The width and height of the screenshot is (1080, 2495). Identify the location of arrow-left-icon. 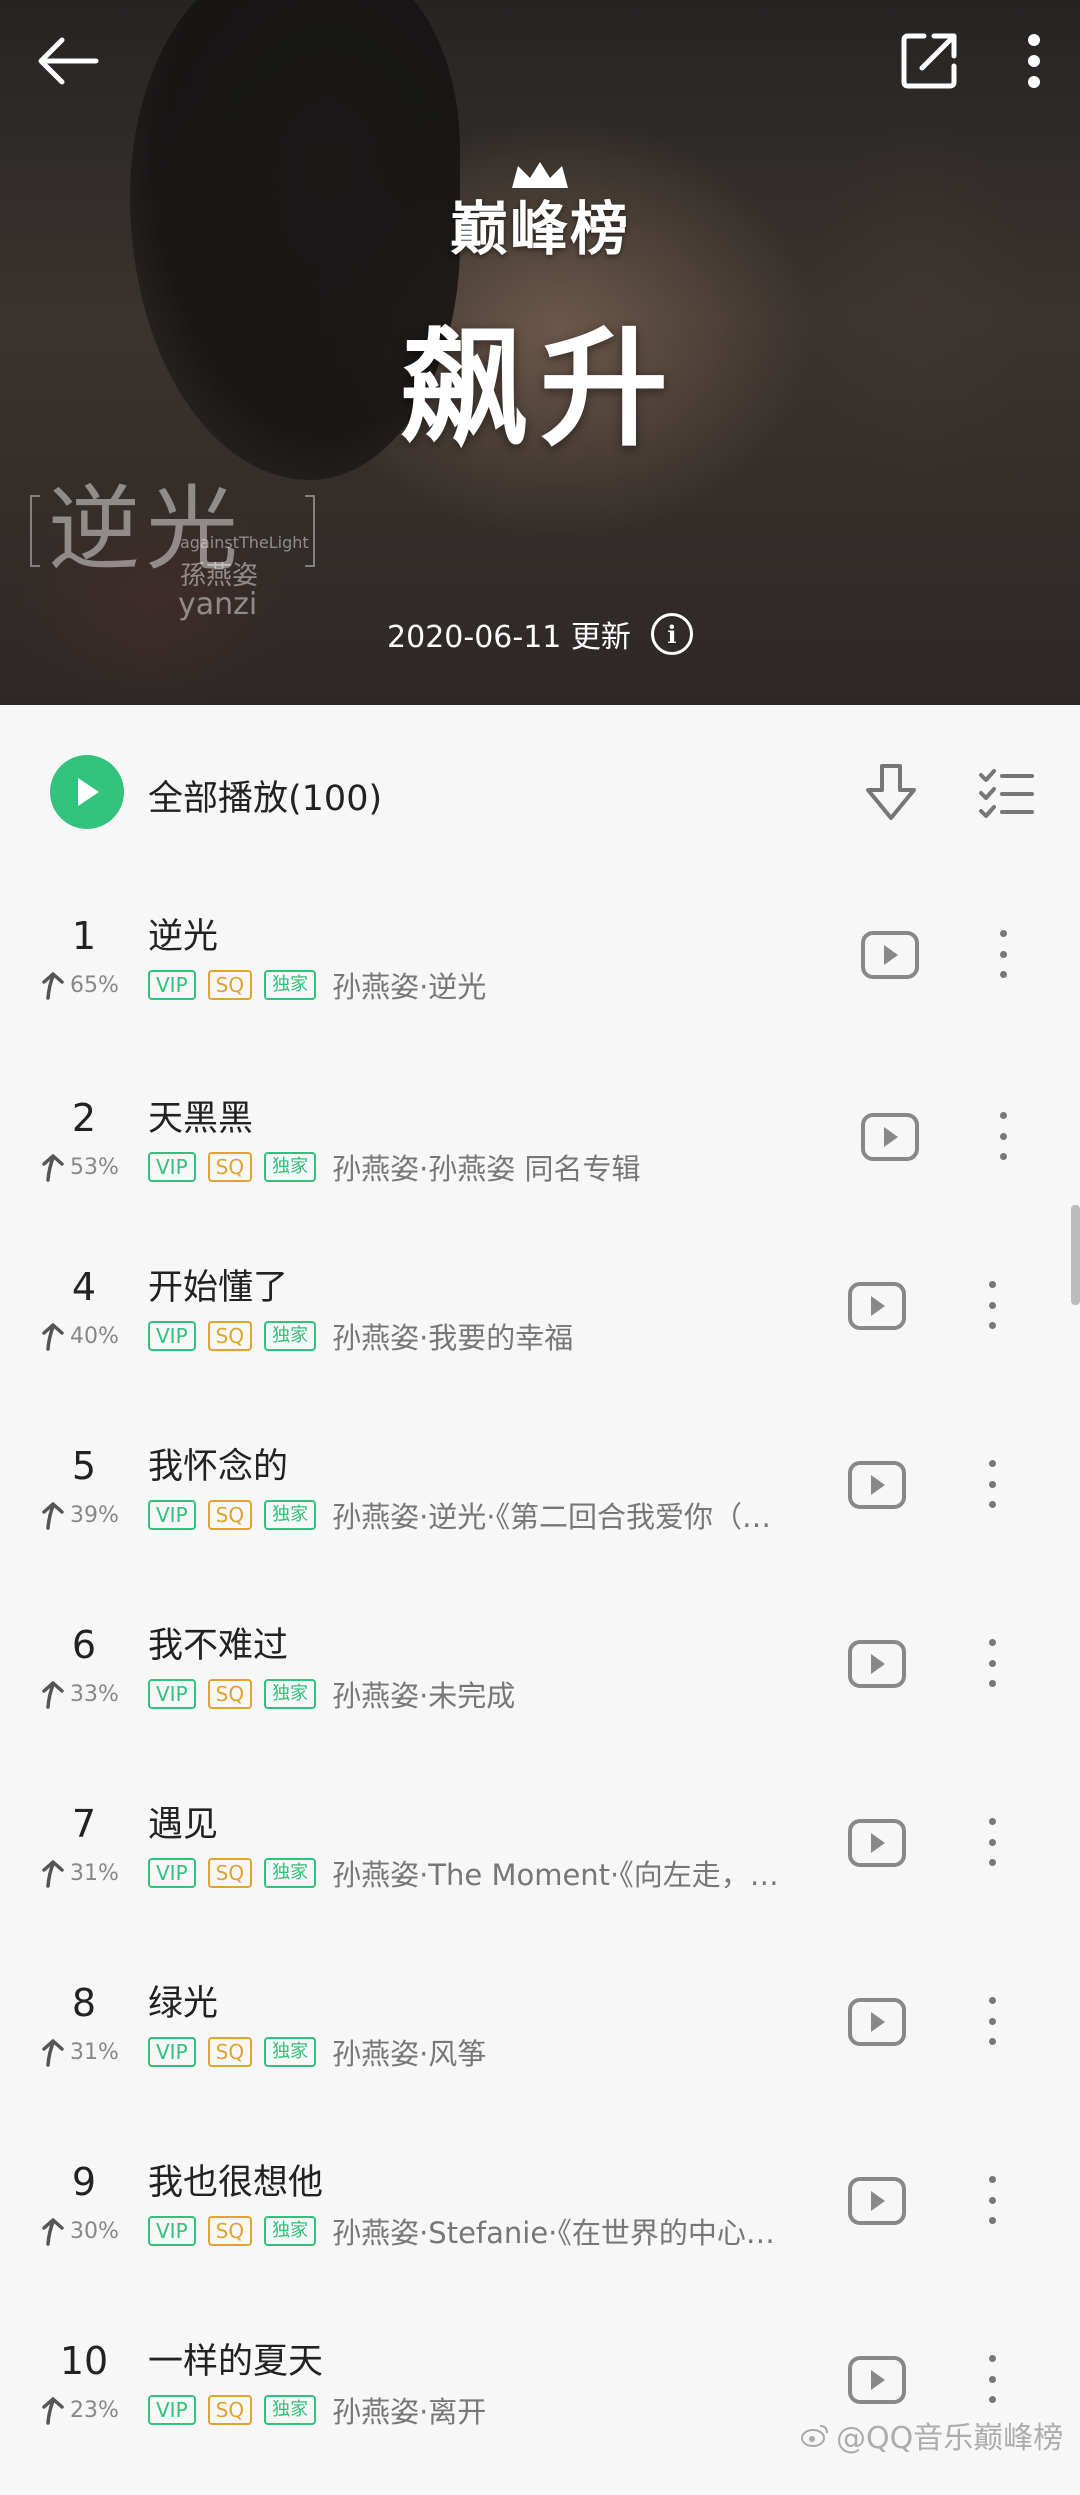
(68, 61).